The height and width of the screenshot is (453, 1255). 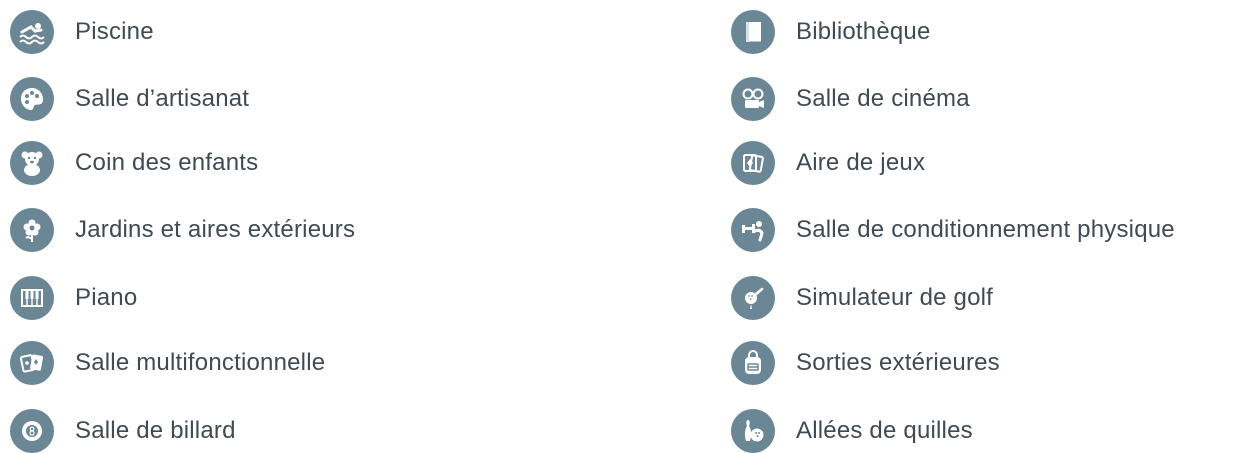 I want to click on palette-icon, so click(x=32, y=99).